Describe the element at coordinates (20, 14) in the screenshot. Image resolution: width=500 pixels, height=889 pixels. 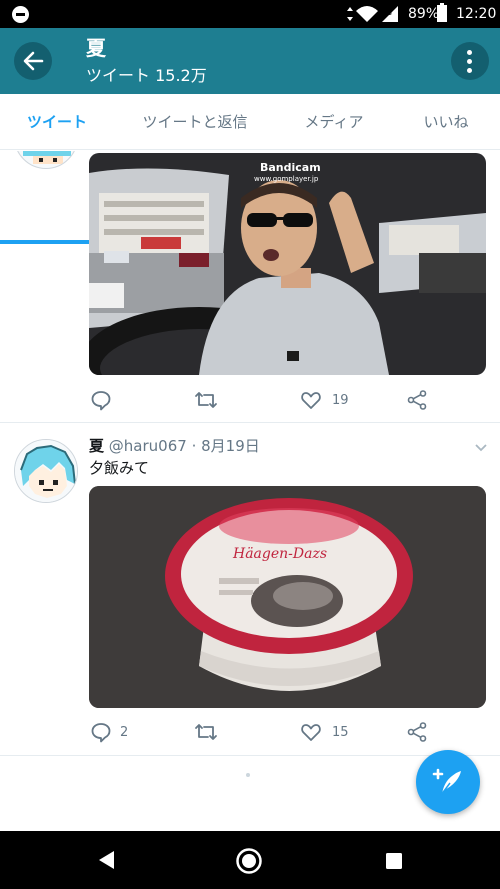
I see `do-not-disturb-icon` at that location.